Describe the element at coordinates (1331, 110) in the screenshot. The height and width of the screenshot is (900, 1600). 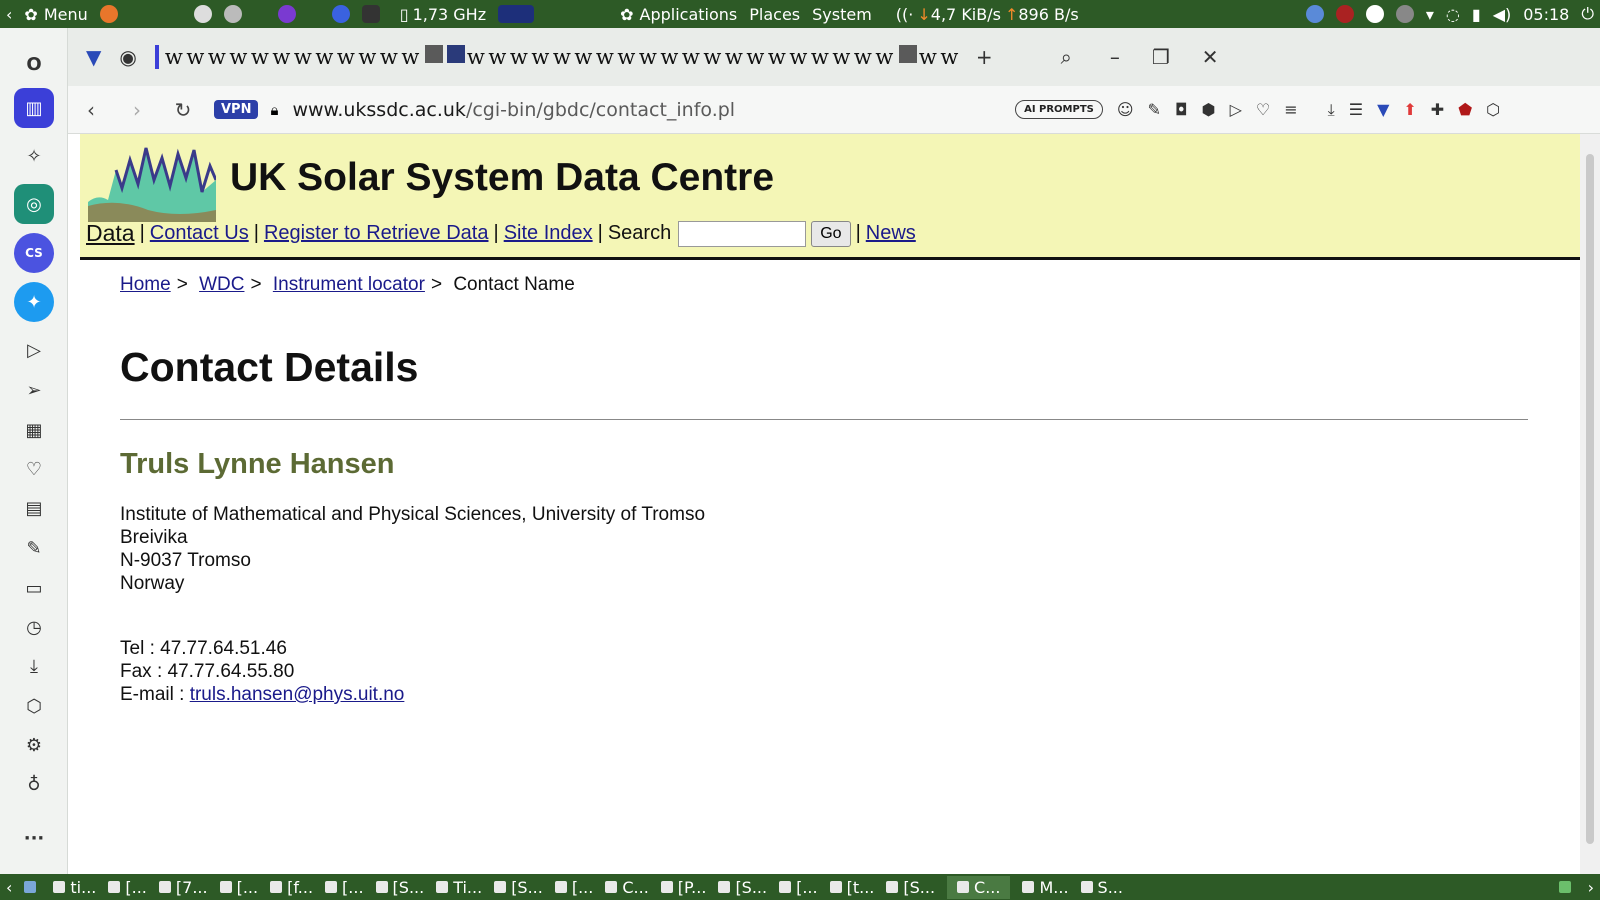
I see `download-icon: ⤓` at that location.